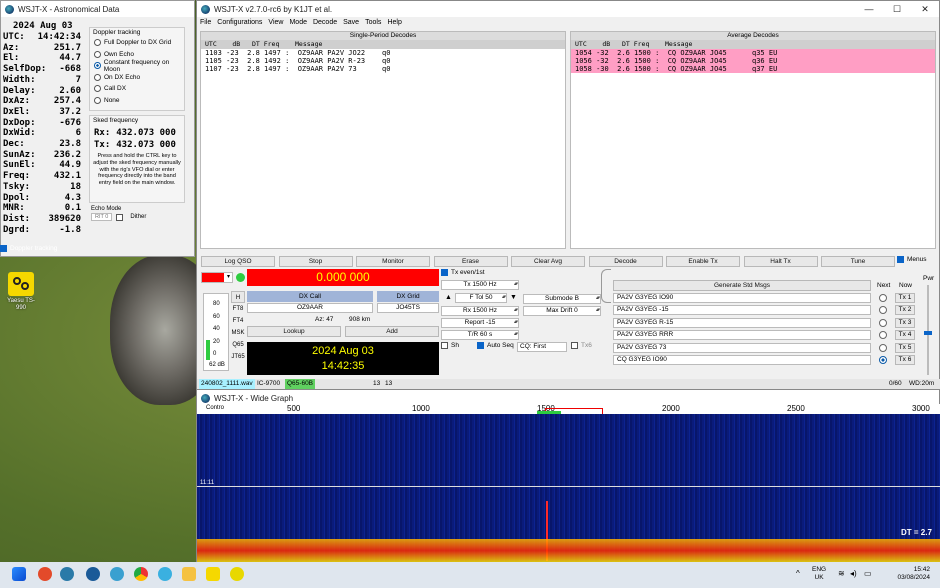  What do you see at coordinates (463, 272) in the screenshot?
I see `tx-even-toggle: Tx even/1st` at bounding box center [463, 272].